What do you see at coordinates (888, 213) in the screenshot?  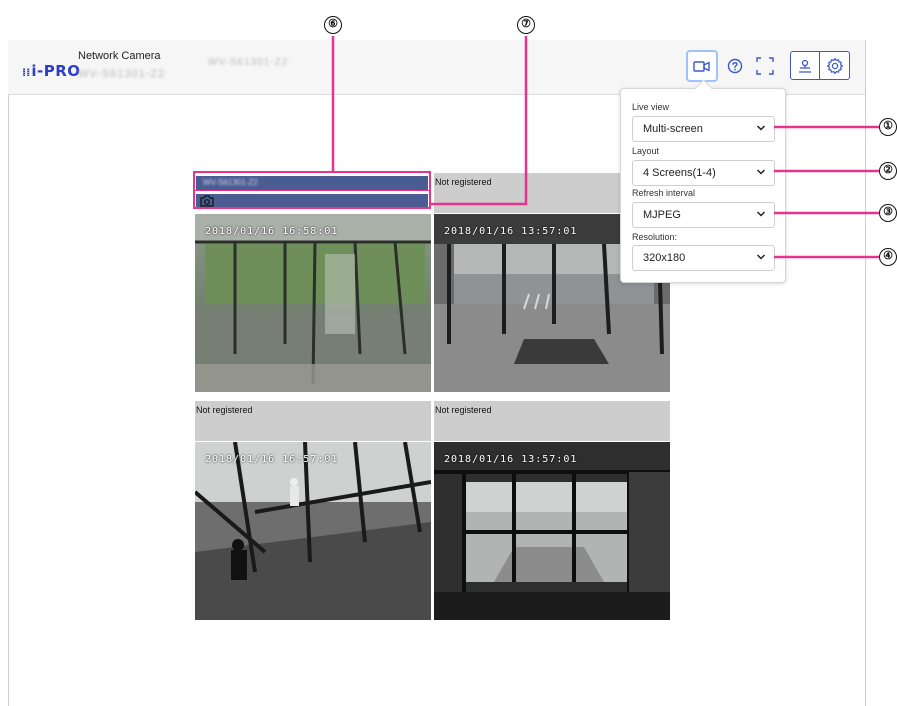 I see `callout-3: ③` at bounding box center [888, 213].